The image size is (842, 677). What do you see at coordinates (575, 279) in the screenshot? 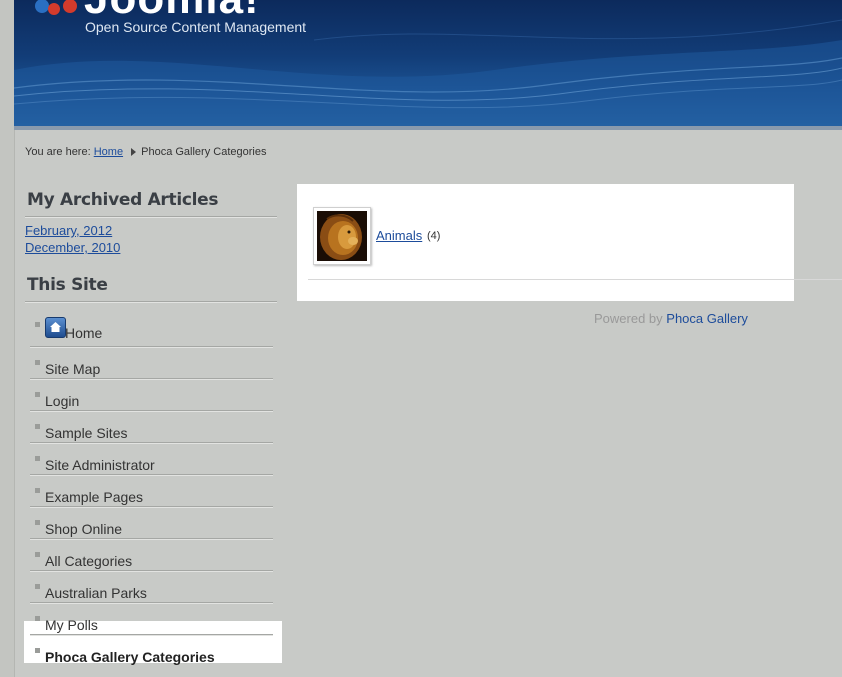
I see `content-divider` at bounding box center [575, 279].